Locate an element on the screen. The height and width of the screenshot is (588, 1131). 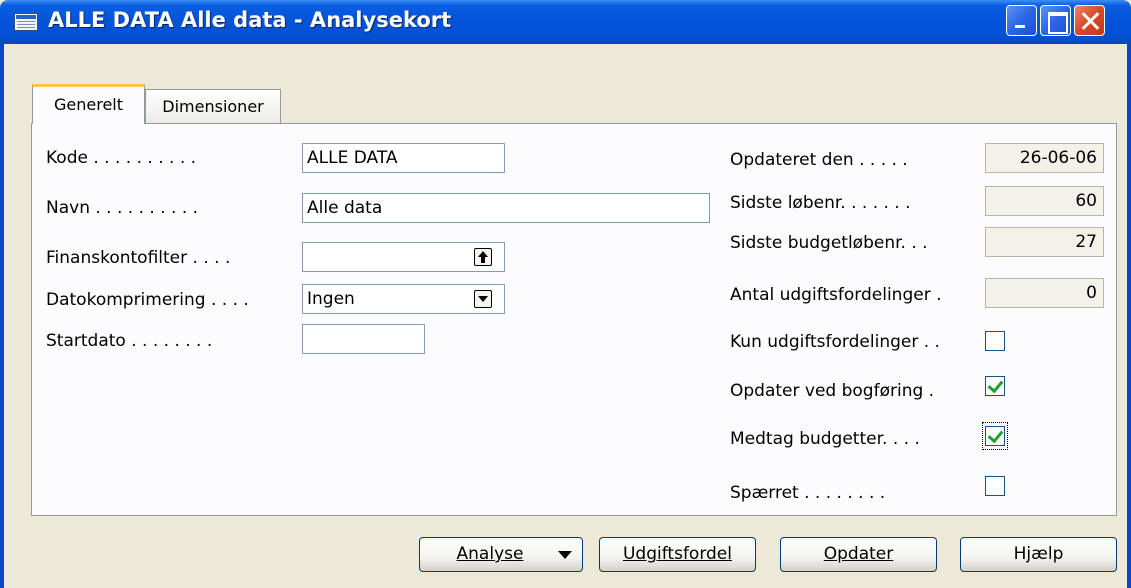
antal-udgiftsfordelinger-value: 0 is located at coordinates (1044, 293).